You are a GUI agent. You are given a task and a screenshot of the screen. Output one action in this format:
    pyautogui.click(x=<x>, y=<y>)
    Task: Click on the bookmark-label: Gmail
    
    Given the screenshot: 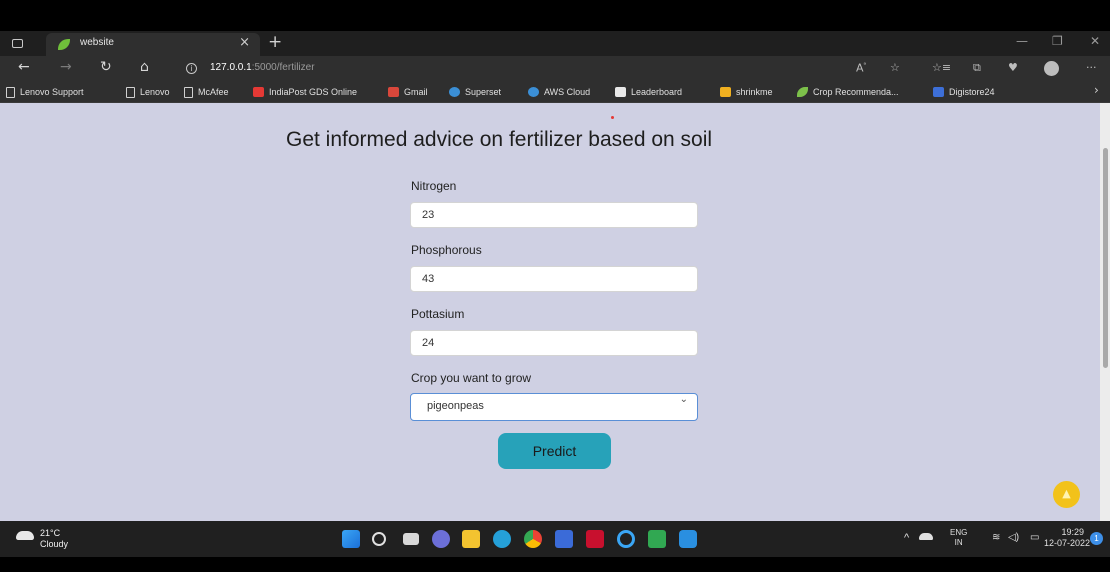 What is the action you would take?
    pyautogui.click(x=416, y=92)
    